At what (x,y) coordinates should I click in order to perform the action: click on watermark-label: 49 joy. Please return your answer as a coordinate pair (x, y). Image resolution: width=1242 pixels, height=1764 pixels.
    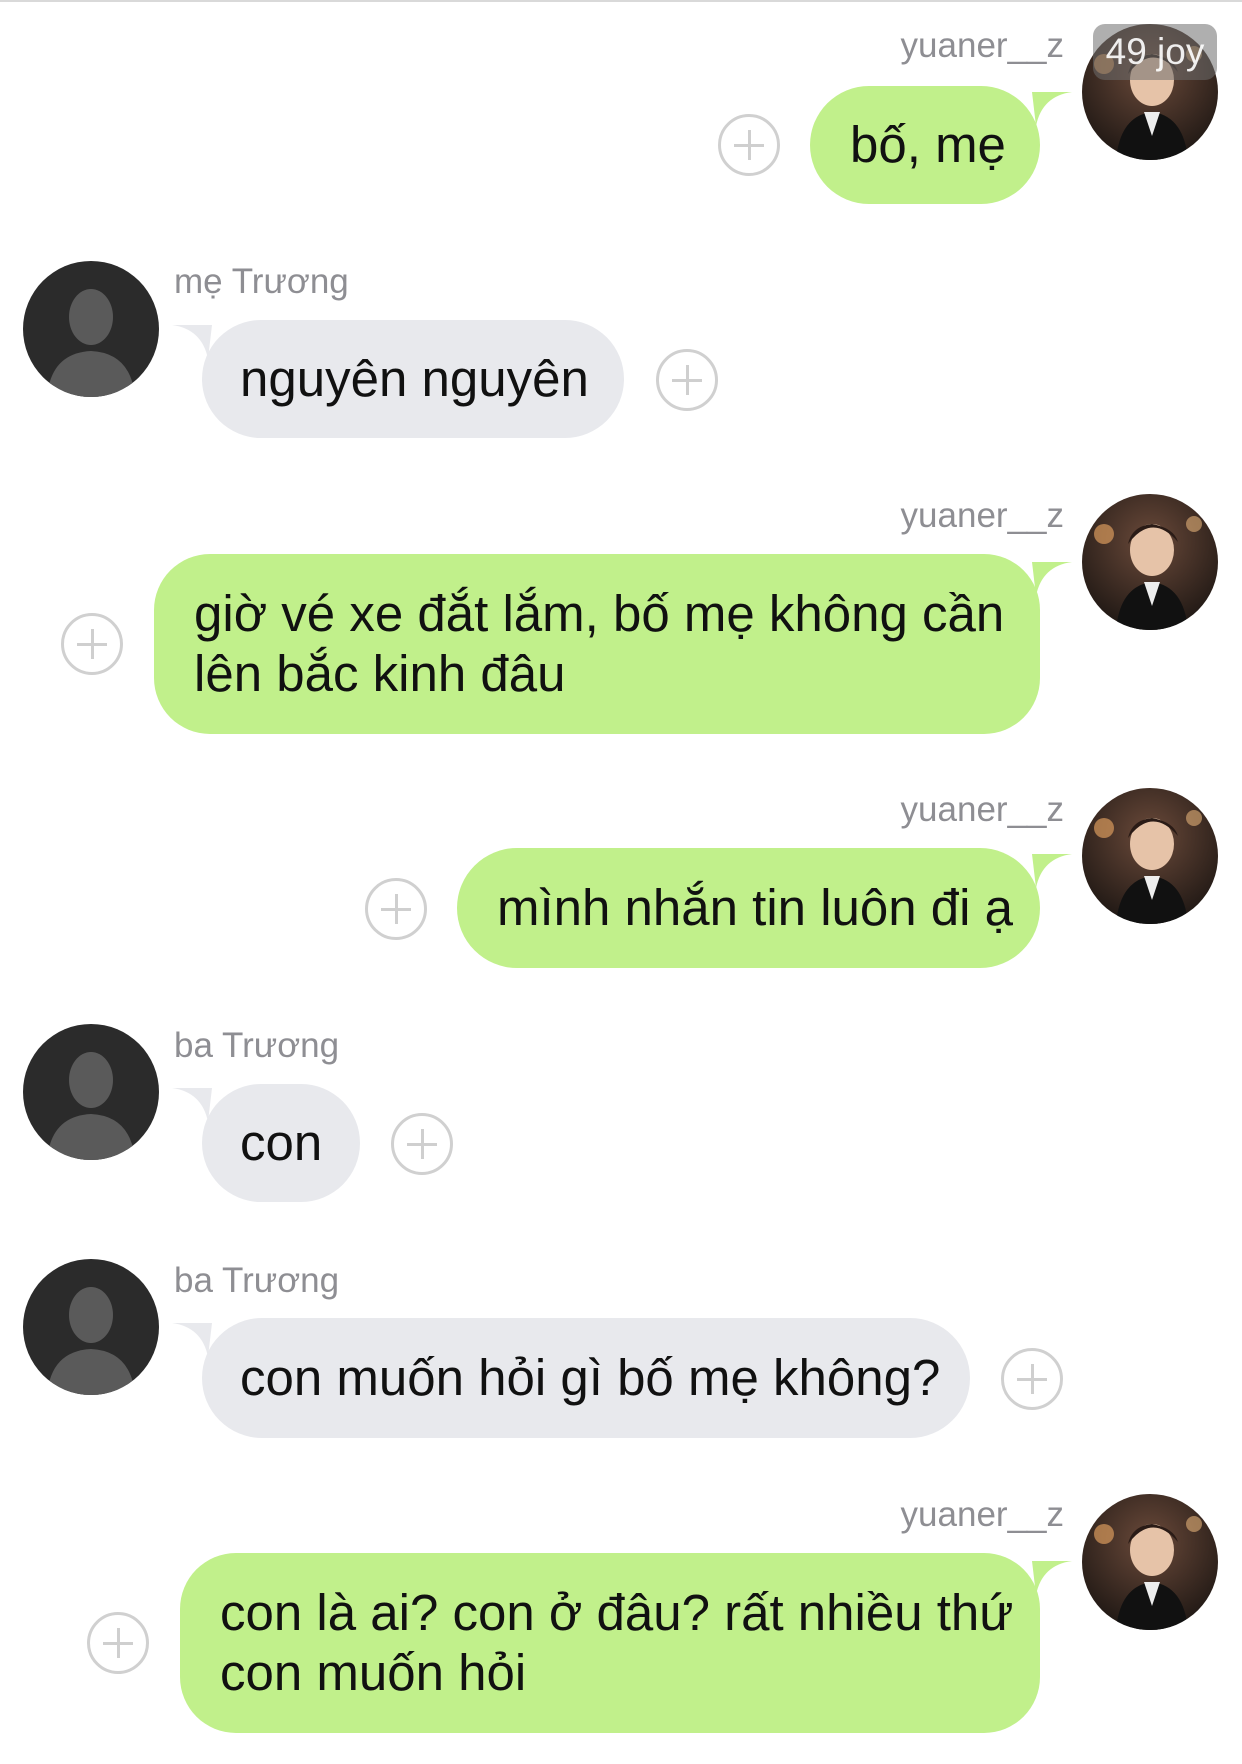
    Looking at the image, I should click on (1155, 52).